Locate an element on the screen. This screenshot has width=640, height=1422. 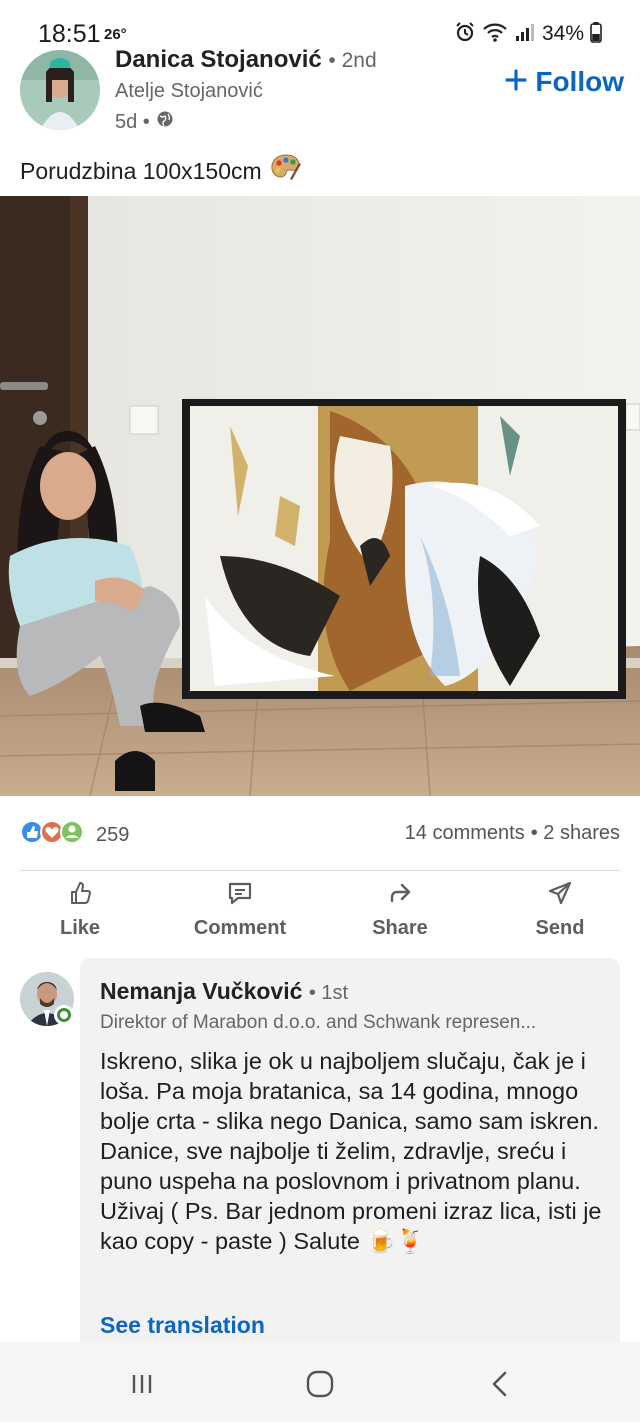
comments-count: 14 comments is located at coordinates (465, 833).